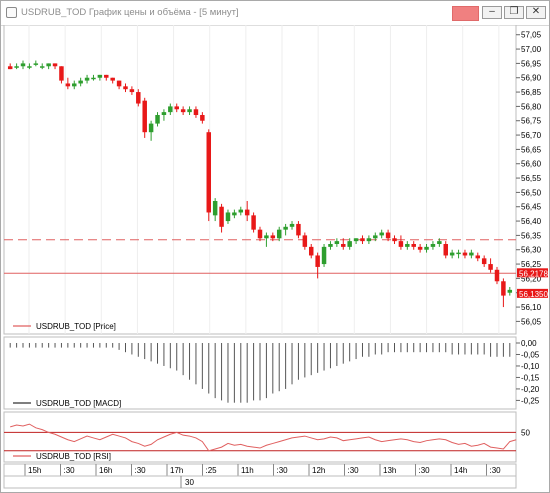 Image resolution: width=550 pixels, height=493 pixels. What do you see at coordinates (531, 49) in the screenshot?
I see `price-tick-label: 57,00` at bounding box center [531, 49].